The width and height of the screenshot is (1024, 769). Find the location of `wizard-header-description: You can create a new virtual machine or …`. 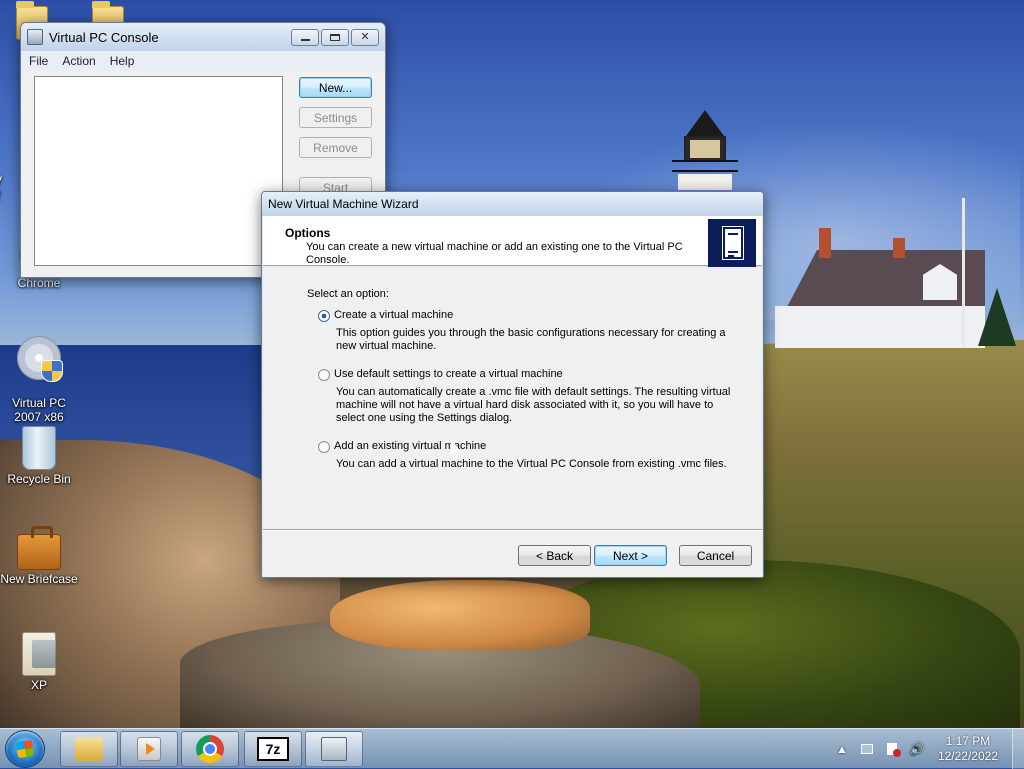

wizard-header-description: You can create a new virtual machine or … is located at coordinates (494, 253).